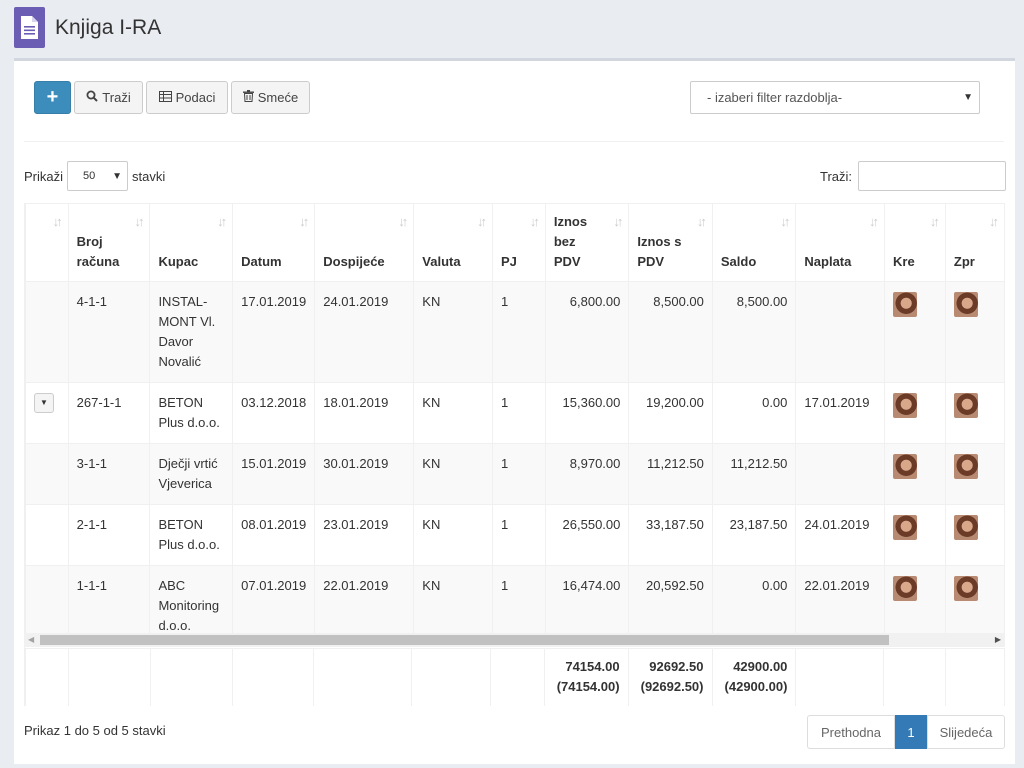 The width and height of the screenshot is (1024, 768). I want to click on horizontal-scrollbar: ◀ ▶, so click(514, 640).